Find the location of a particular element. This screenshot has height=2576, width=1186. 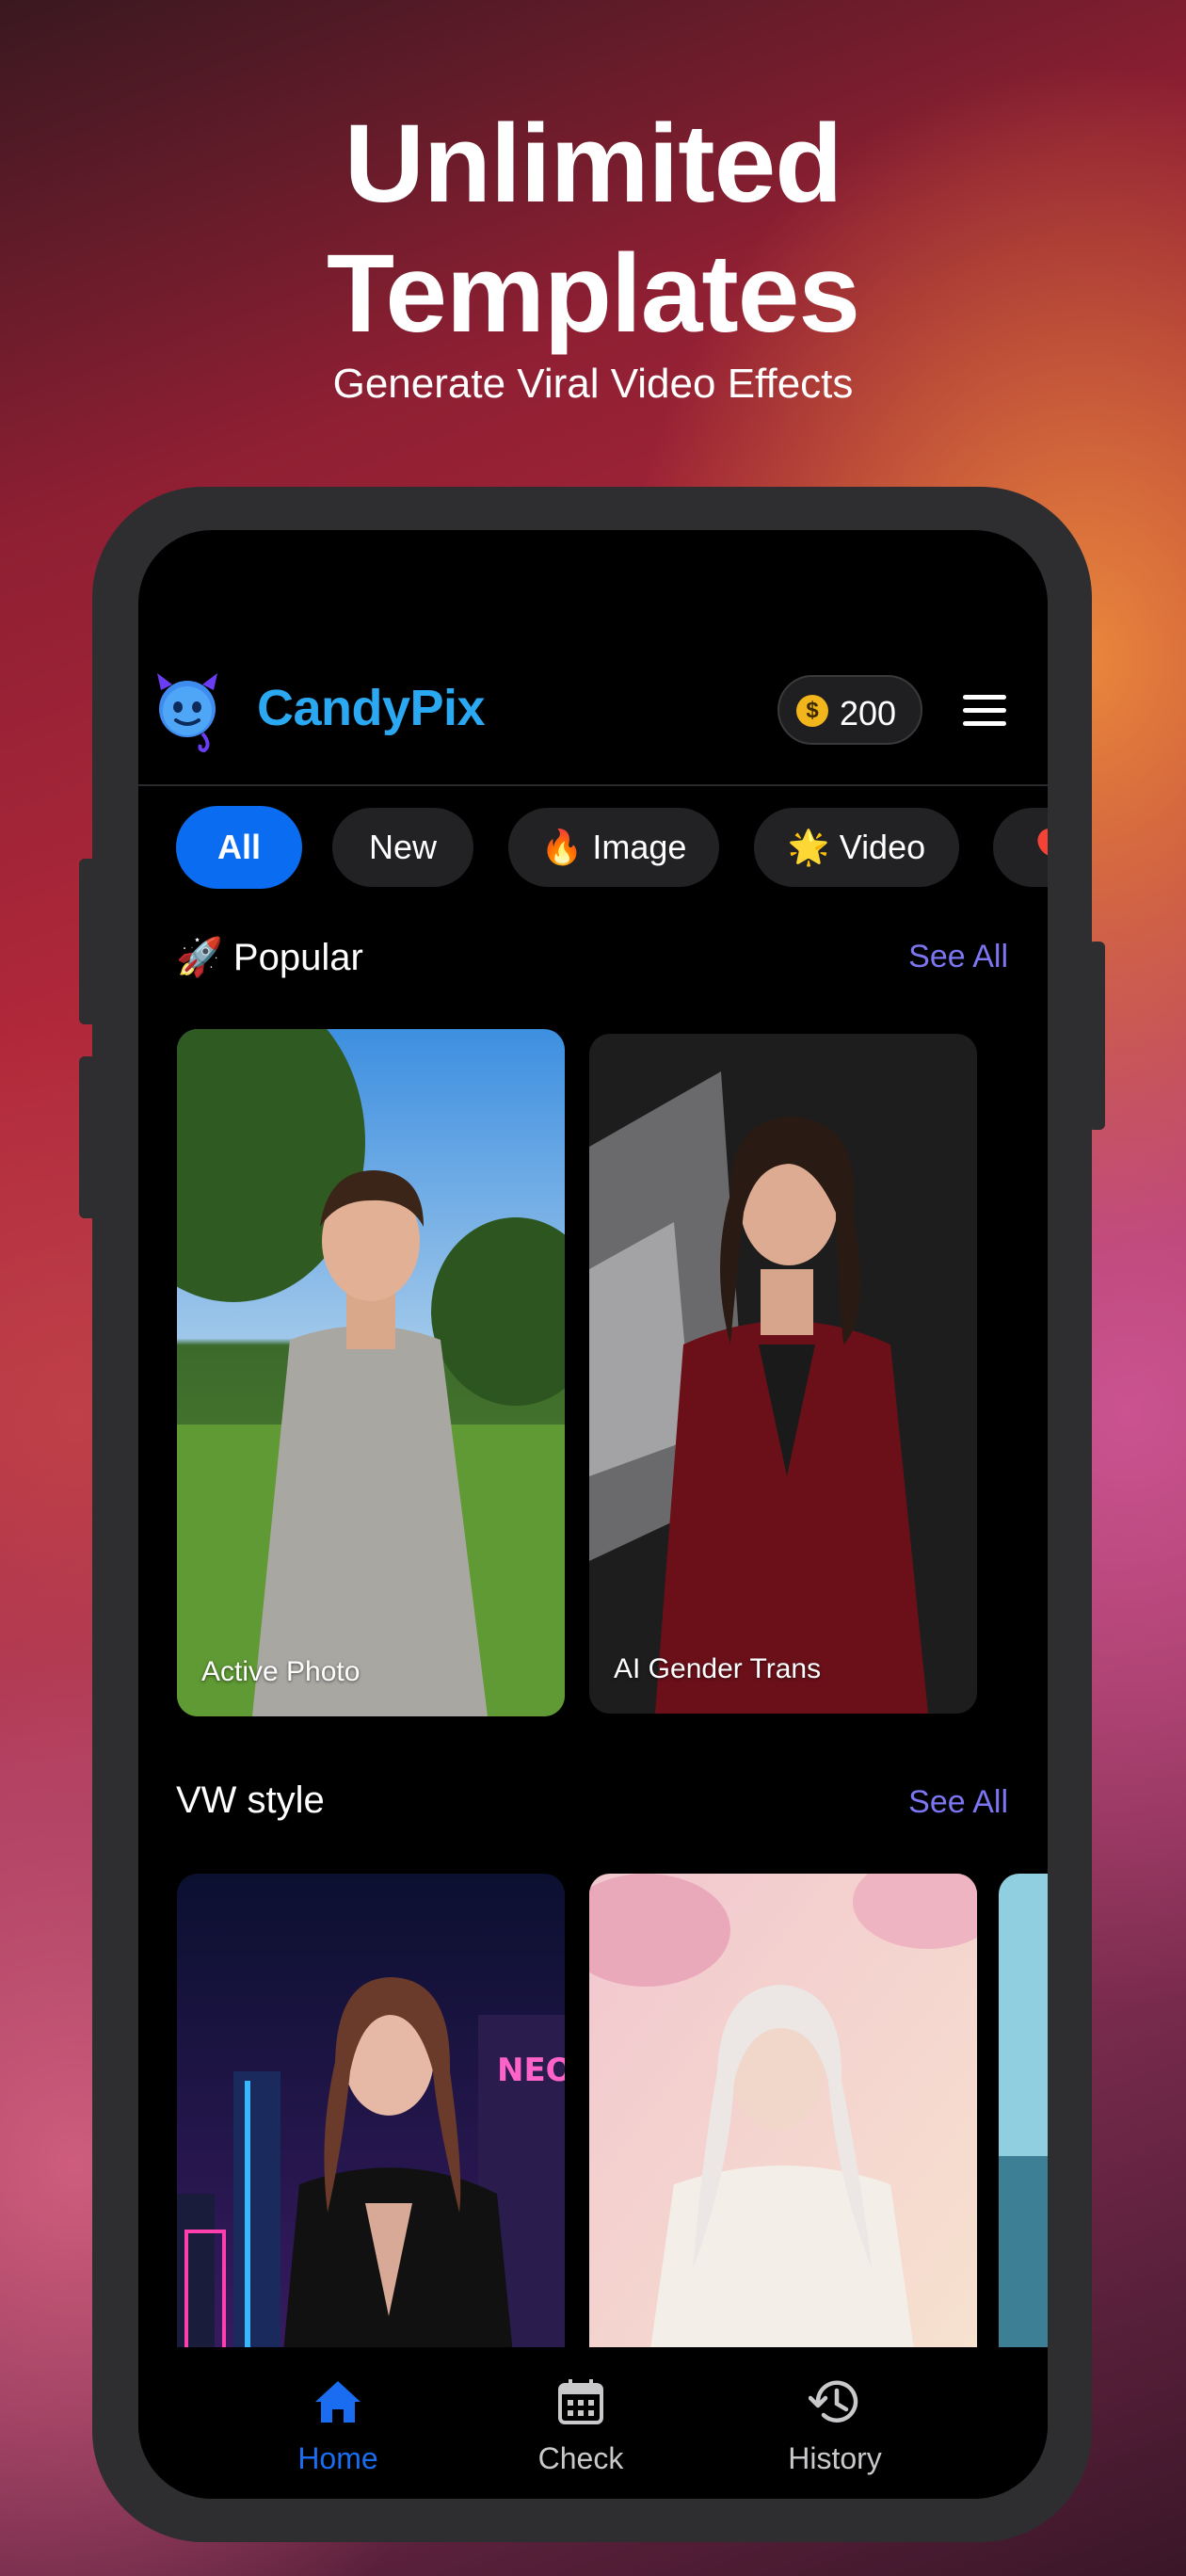

card-image-vw-partial is located at coordinates (1023, 2128).